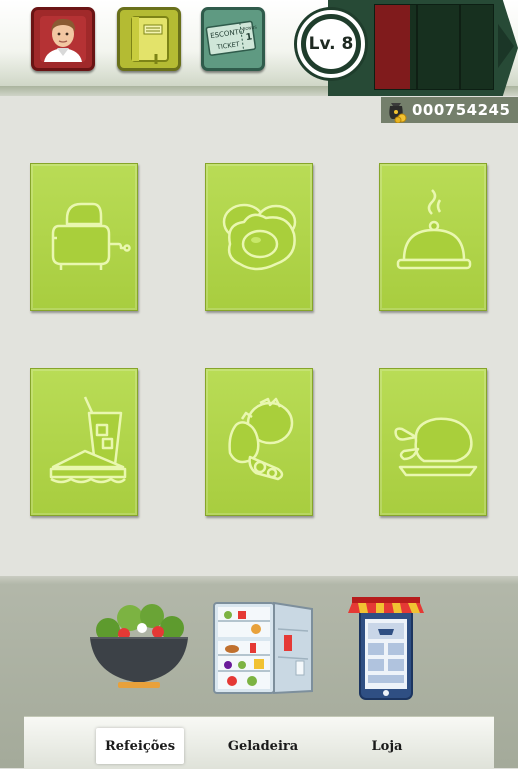 The height and width of the screenshot is (769, 518). What do you see at coordinates (386, 647) in the screenshot?
I see `shop-phone-icon` at bounding box center [386, 647].